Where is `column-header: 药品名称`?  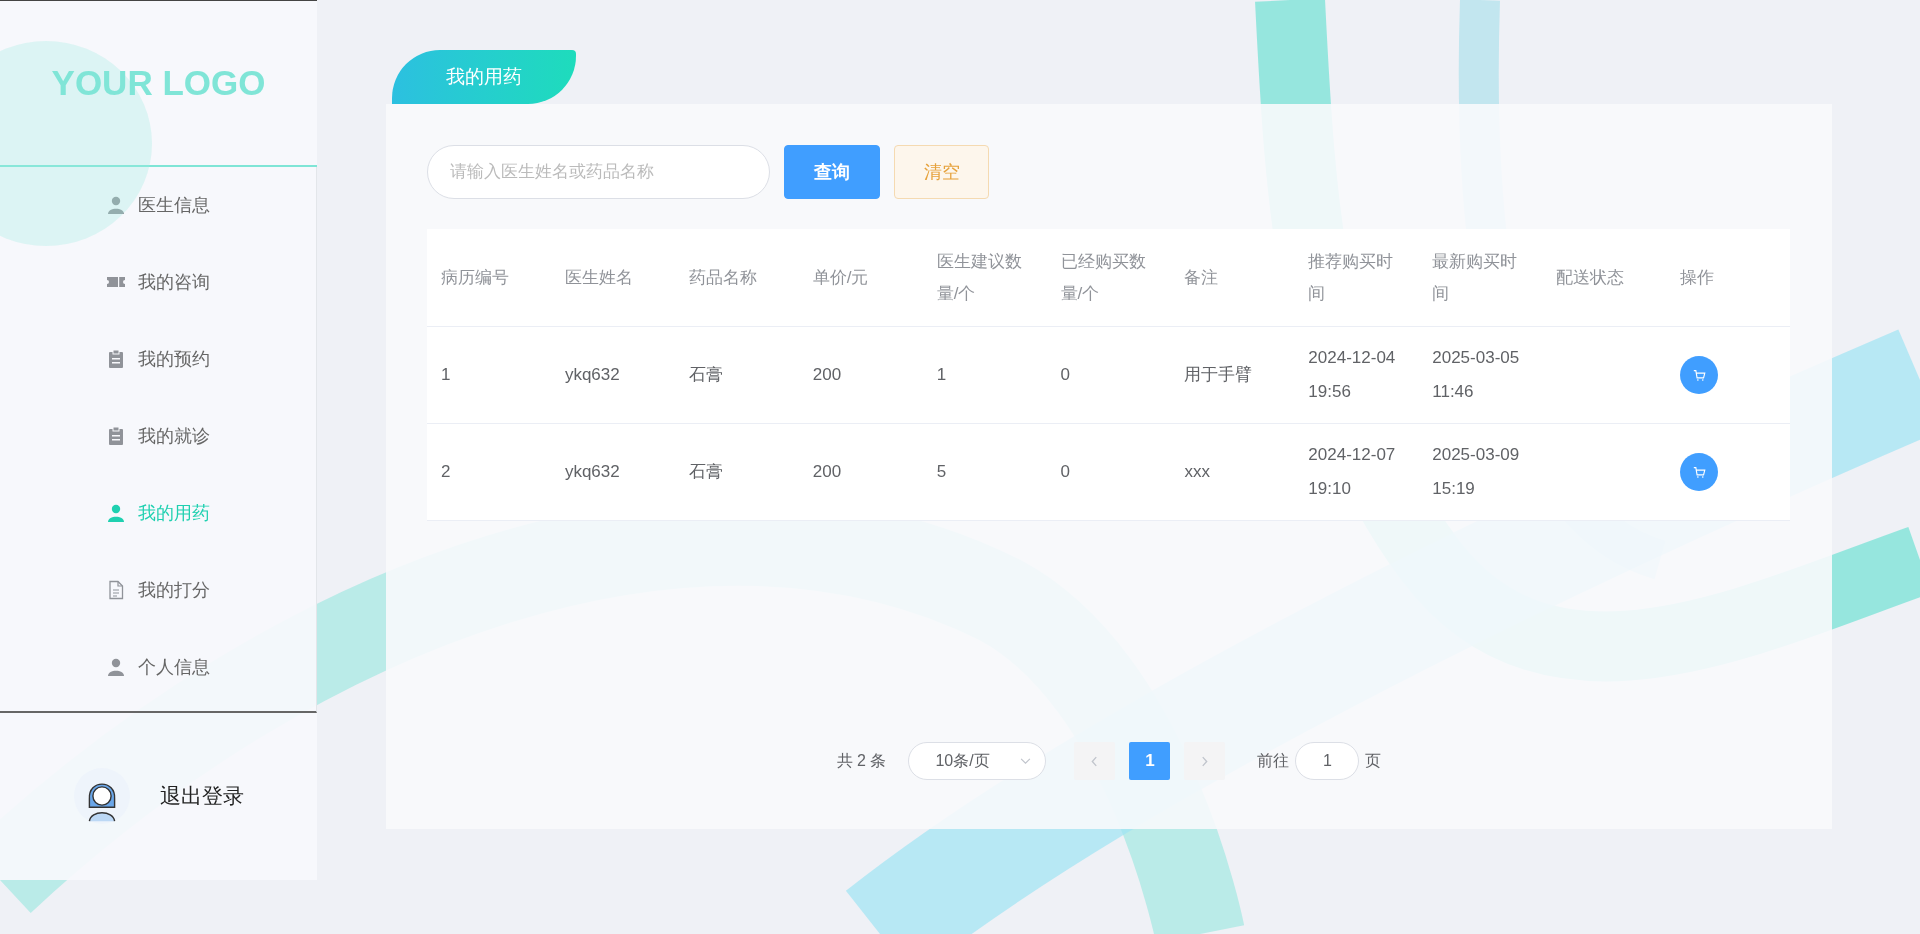
column-header: 药品名称 is located at coordinates (723, 277).